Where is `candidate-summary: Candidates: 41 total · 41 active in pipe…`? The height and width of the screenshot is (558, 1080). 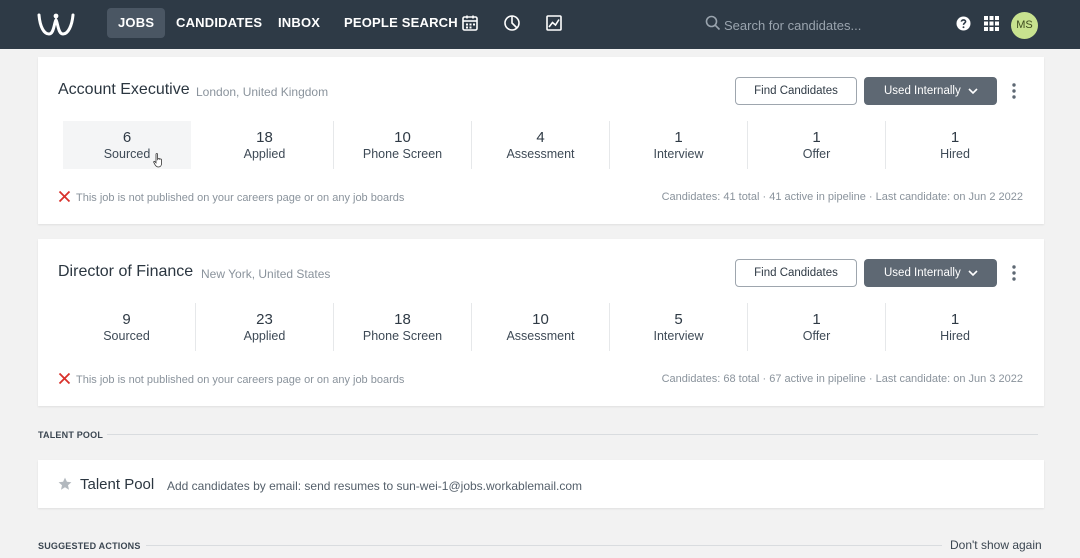
candidate-summary: Candidates: 41 total · 41 active in pipe… is located at coordinates (842, 197).